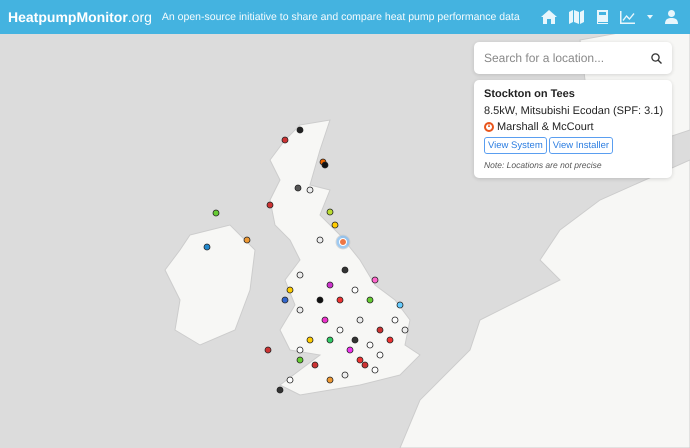 The height and width of the screenshot is (448, 690). I want to click on site-logo: HeatpumpMonitor.org, so click(80, 17).